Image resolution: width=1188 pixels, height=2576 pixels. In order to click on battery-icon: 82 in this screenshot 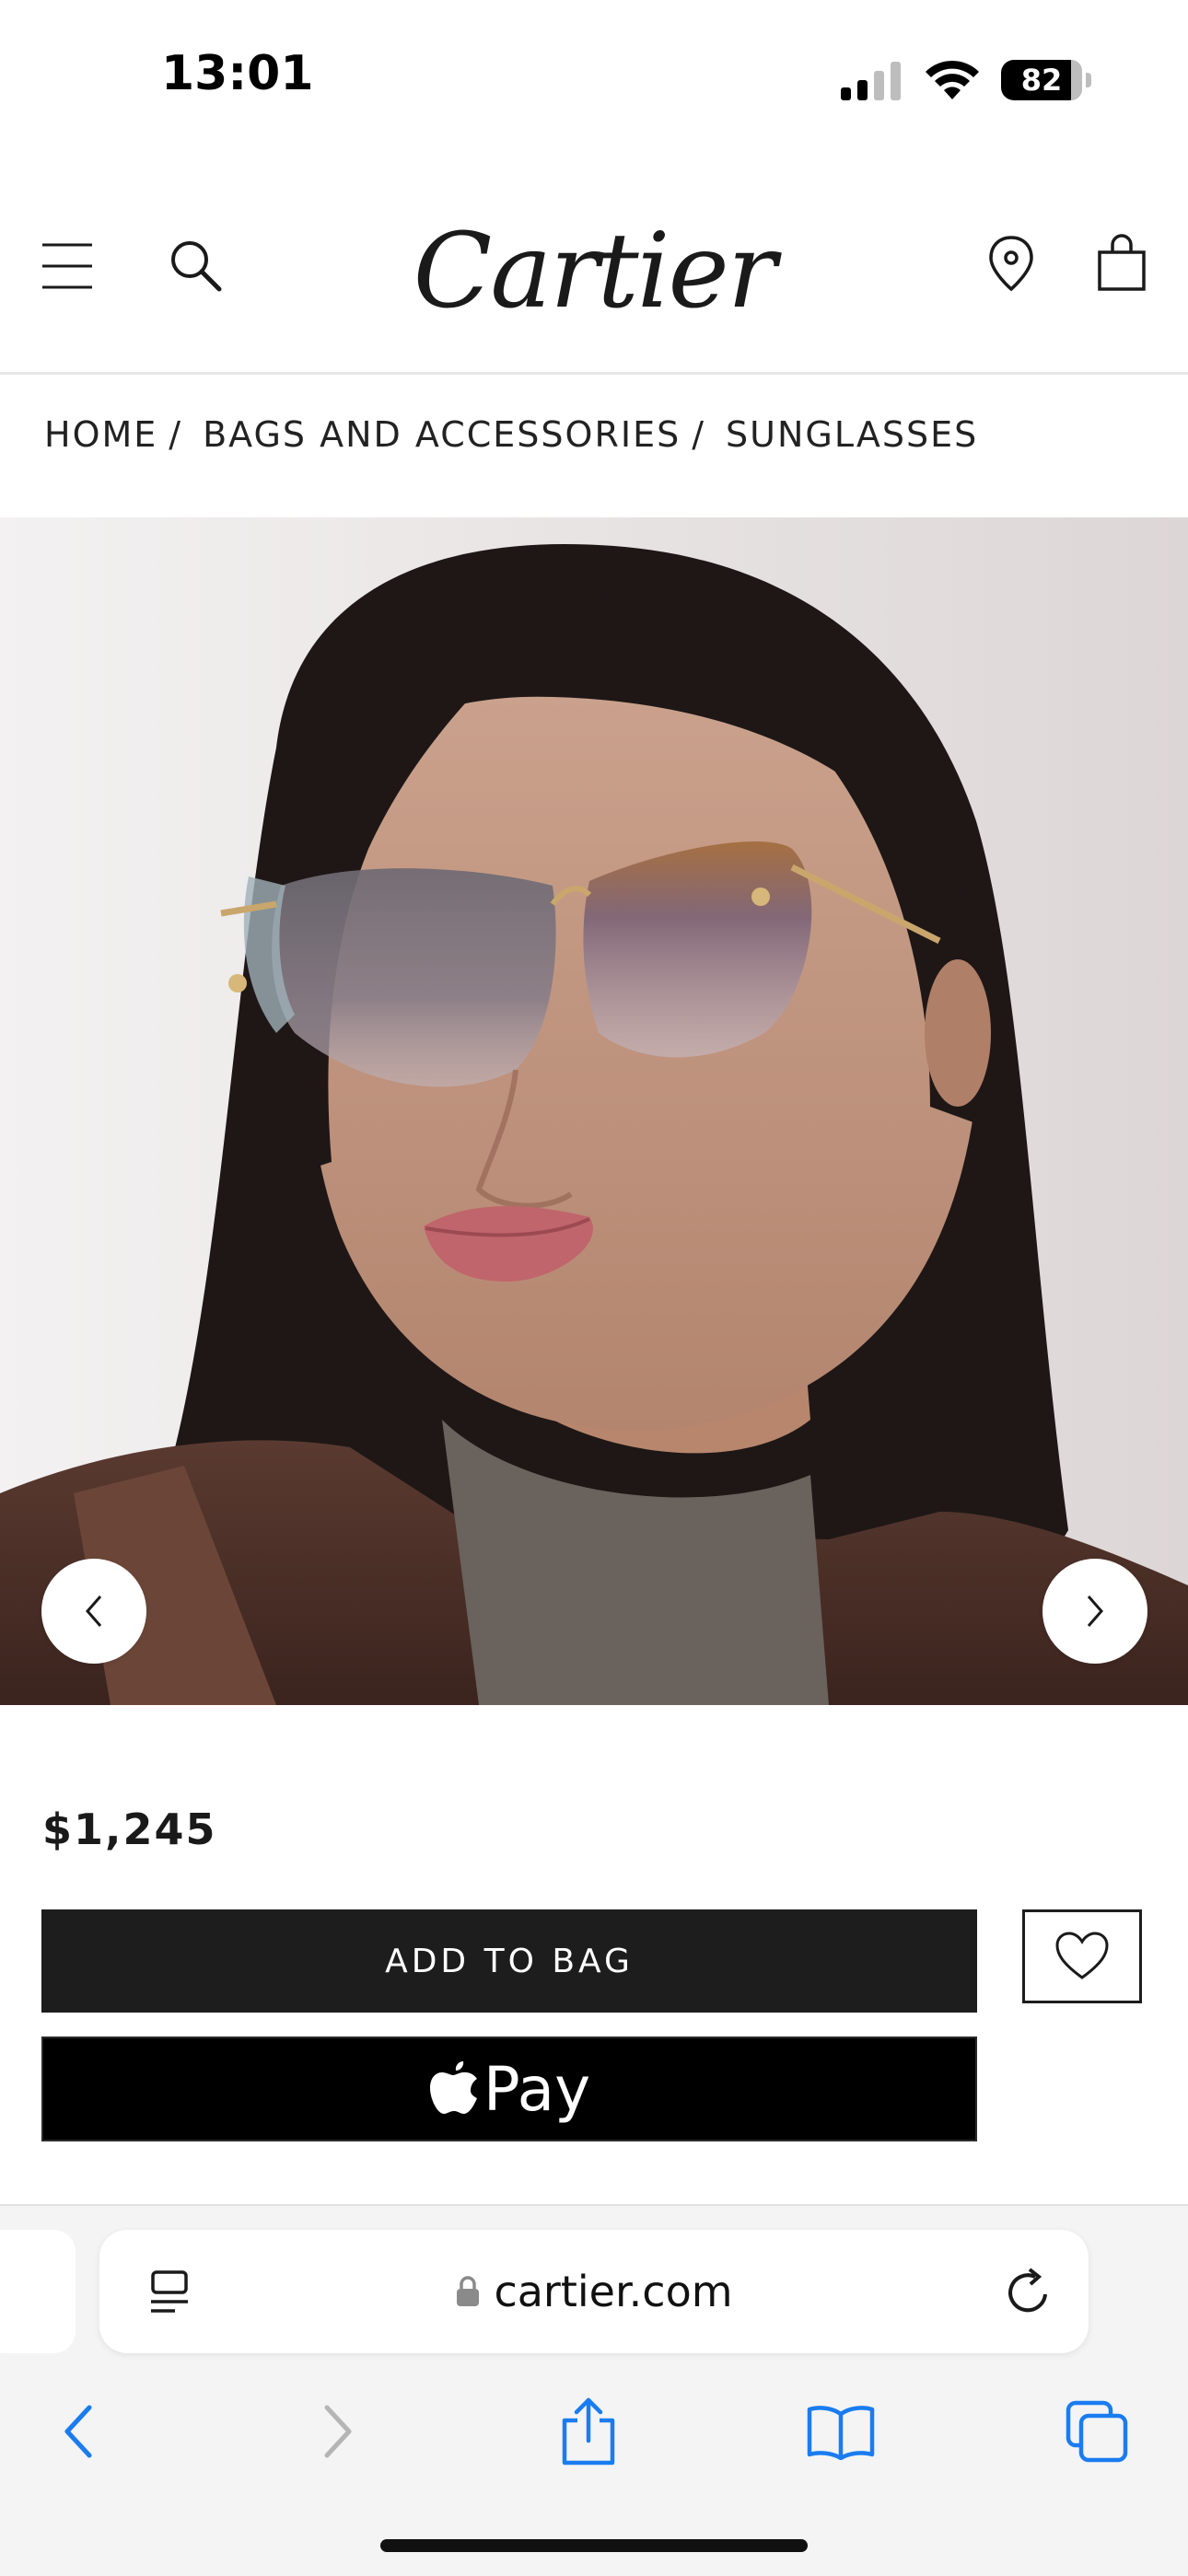, I will do `click(1046, 80)`.